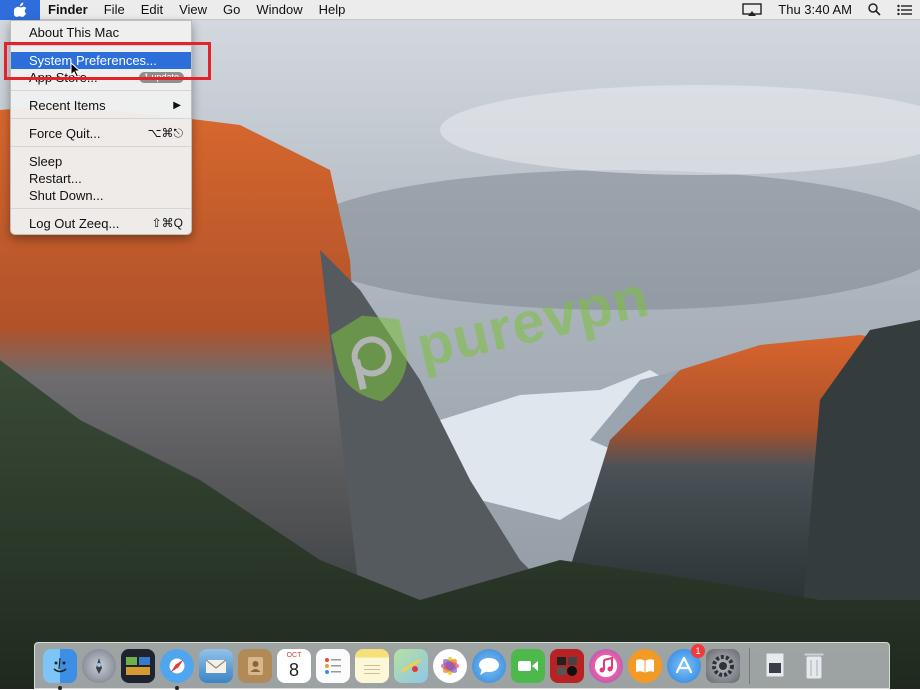  I want to click on menu-extras: Thu 3:40 AM, so click(827, 10).